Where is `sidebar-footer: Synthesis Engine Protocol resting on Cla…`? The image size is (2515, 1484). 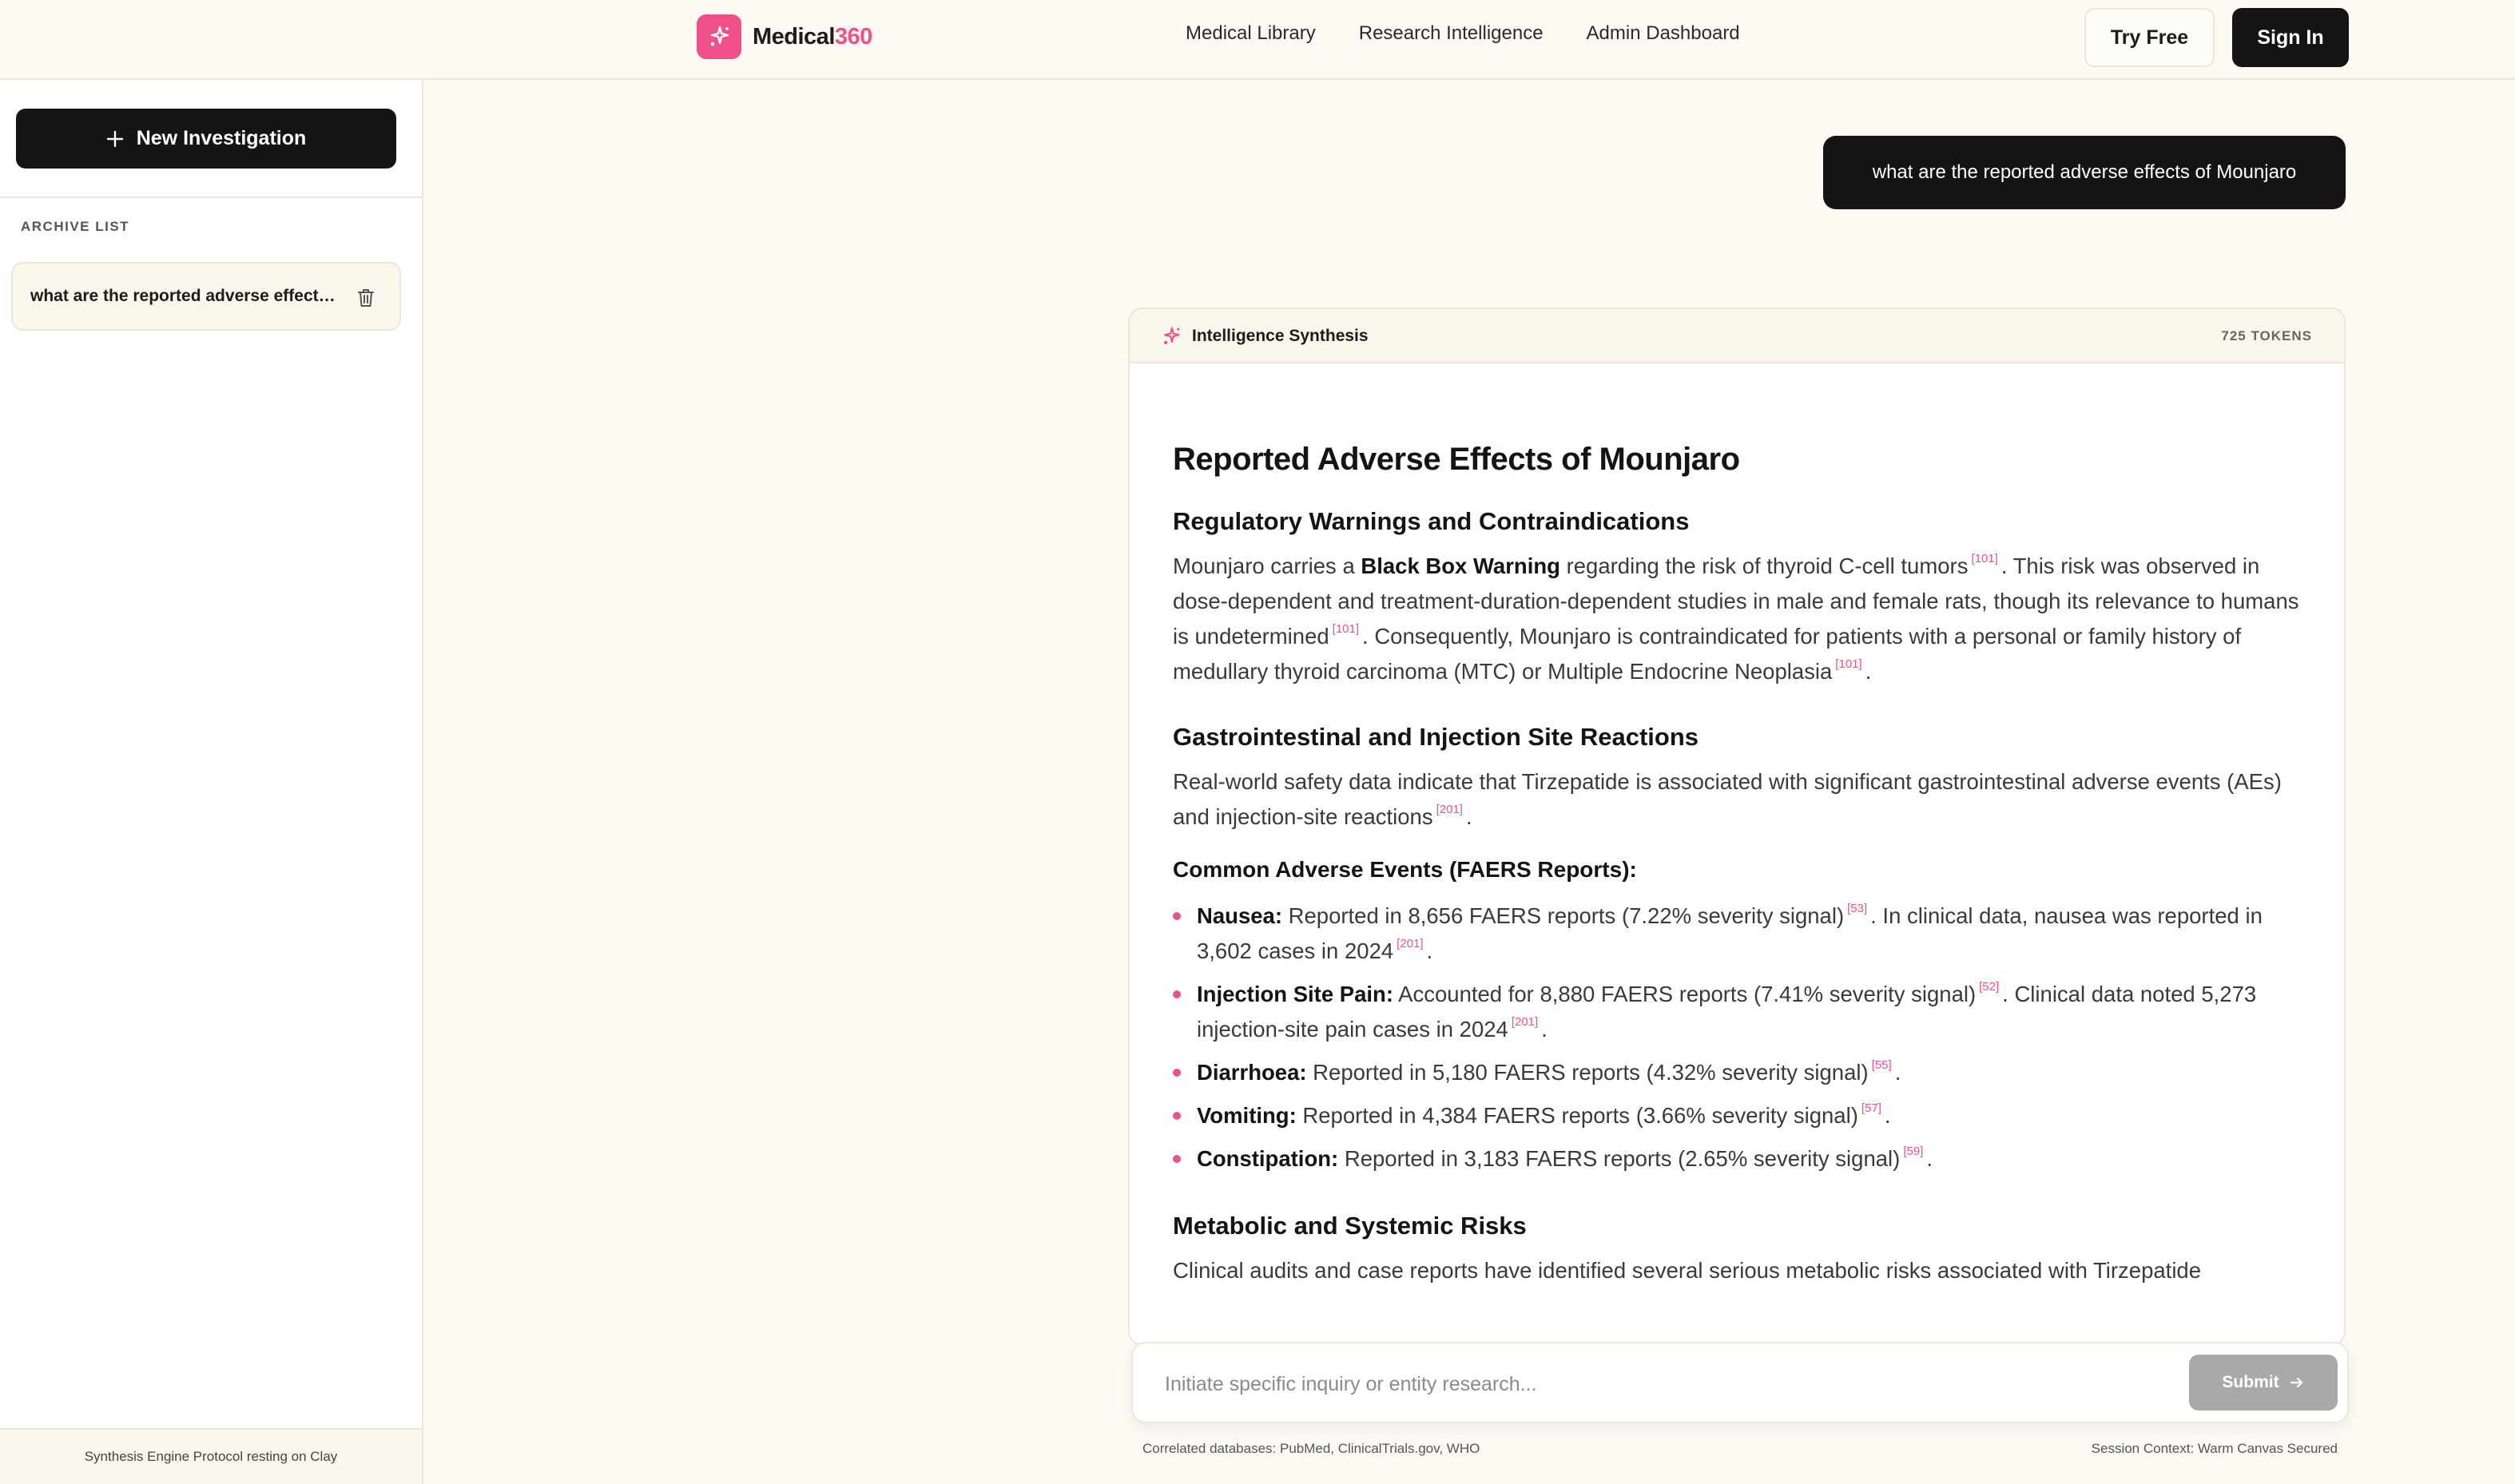
sidebar-footer: Synthesis Engine Protocol resting on Cla… is located at coordinates (211, 1456).